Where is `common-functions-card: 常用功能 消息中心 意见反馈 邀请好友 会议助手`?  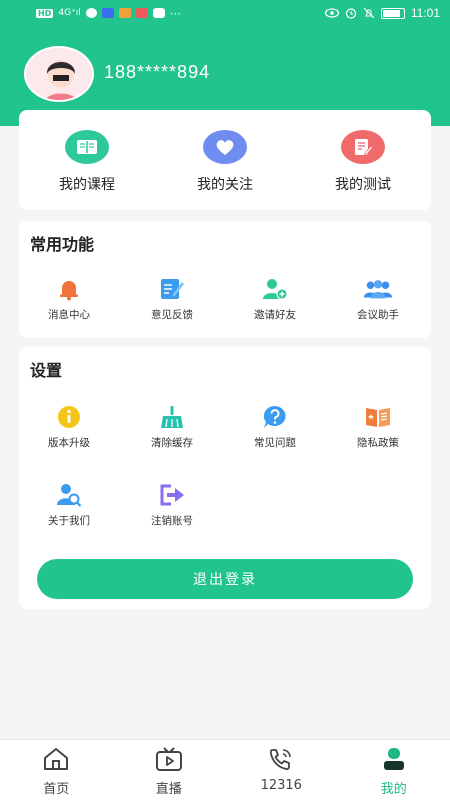
common-functions-card: 常用功能 消息中心 意见反馈 邀请好友 会议助手 is located at coordinates (225, 279).